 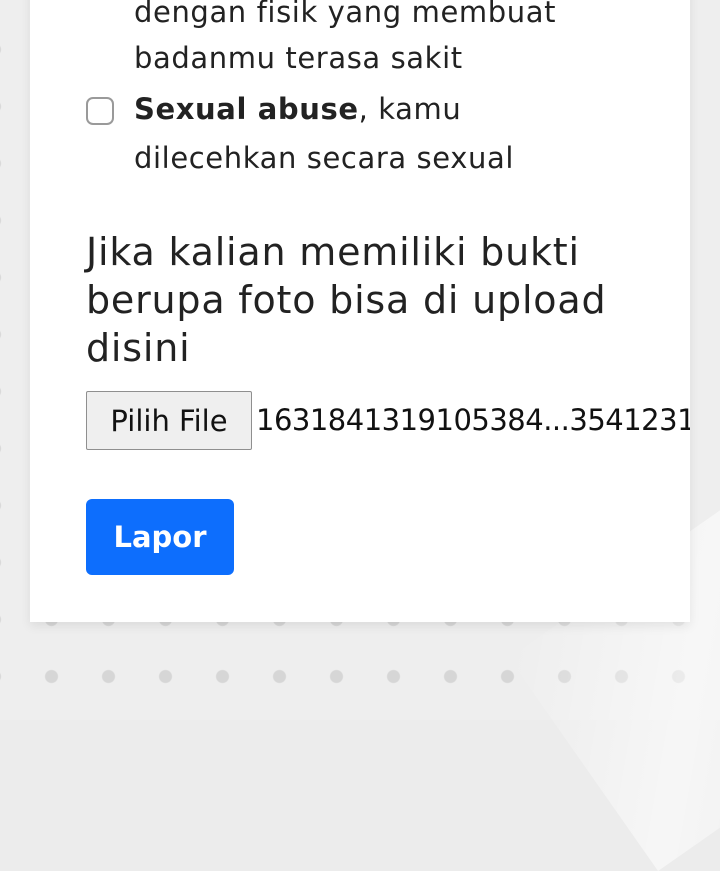 I want to click on physical-abuse-description-line1: dengan fisik yang membuat, so click(x=345, y=14).